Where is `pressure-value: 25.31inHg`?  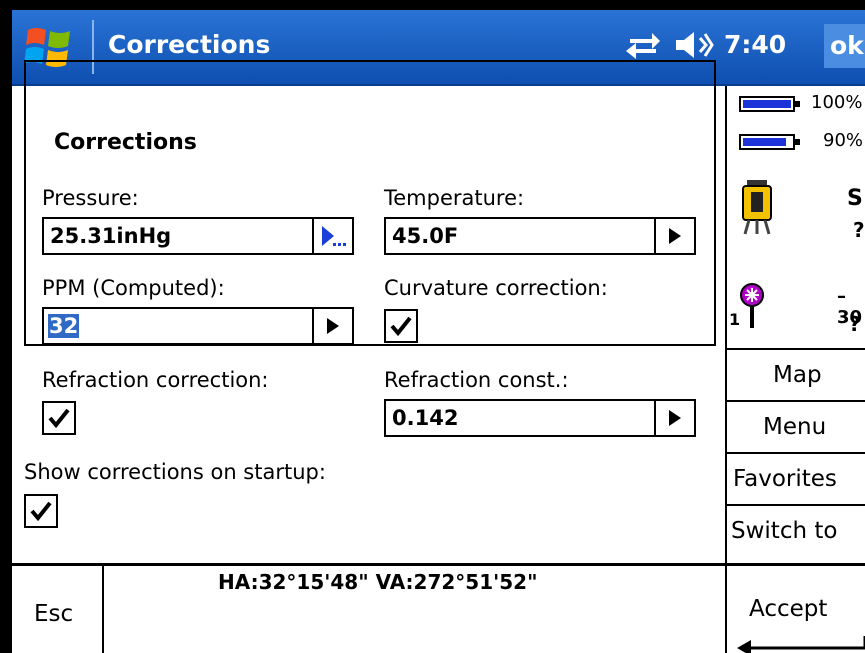
pressure-value: 25.31inHg is located at coordinates (111, 236).